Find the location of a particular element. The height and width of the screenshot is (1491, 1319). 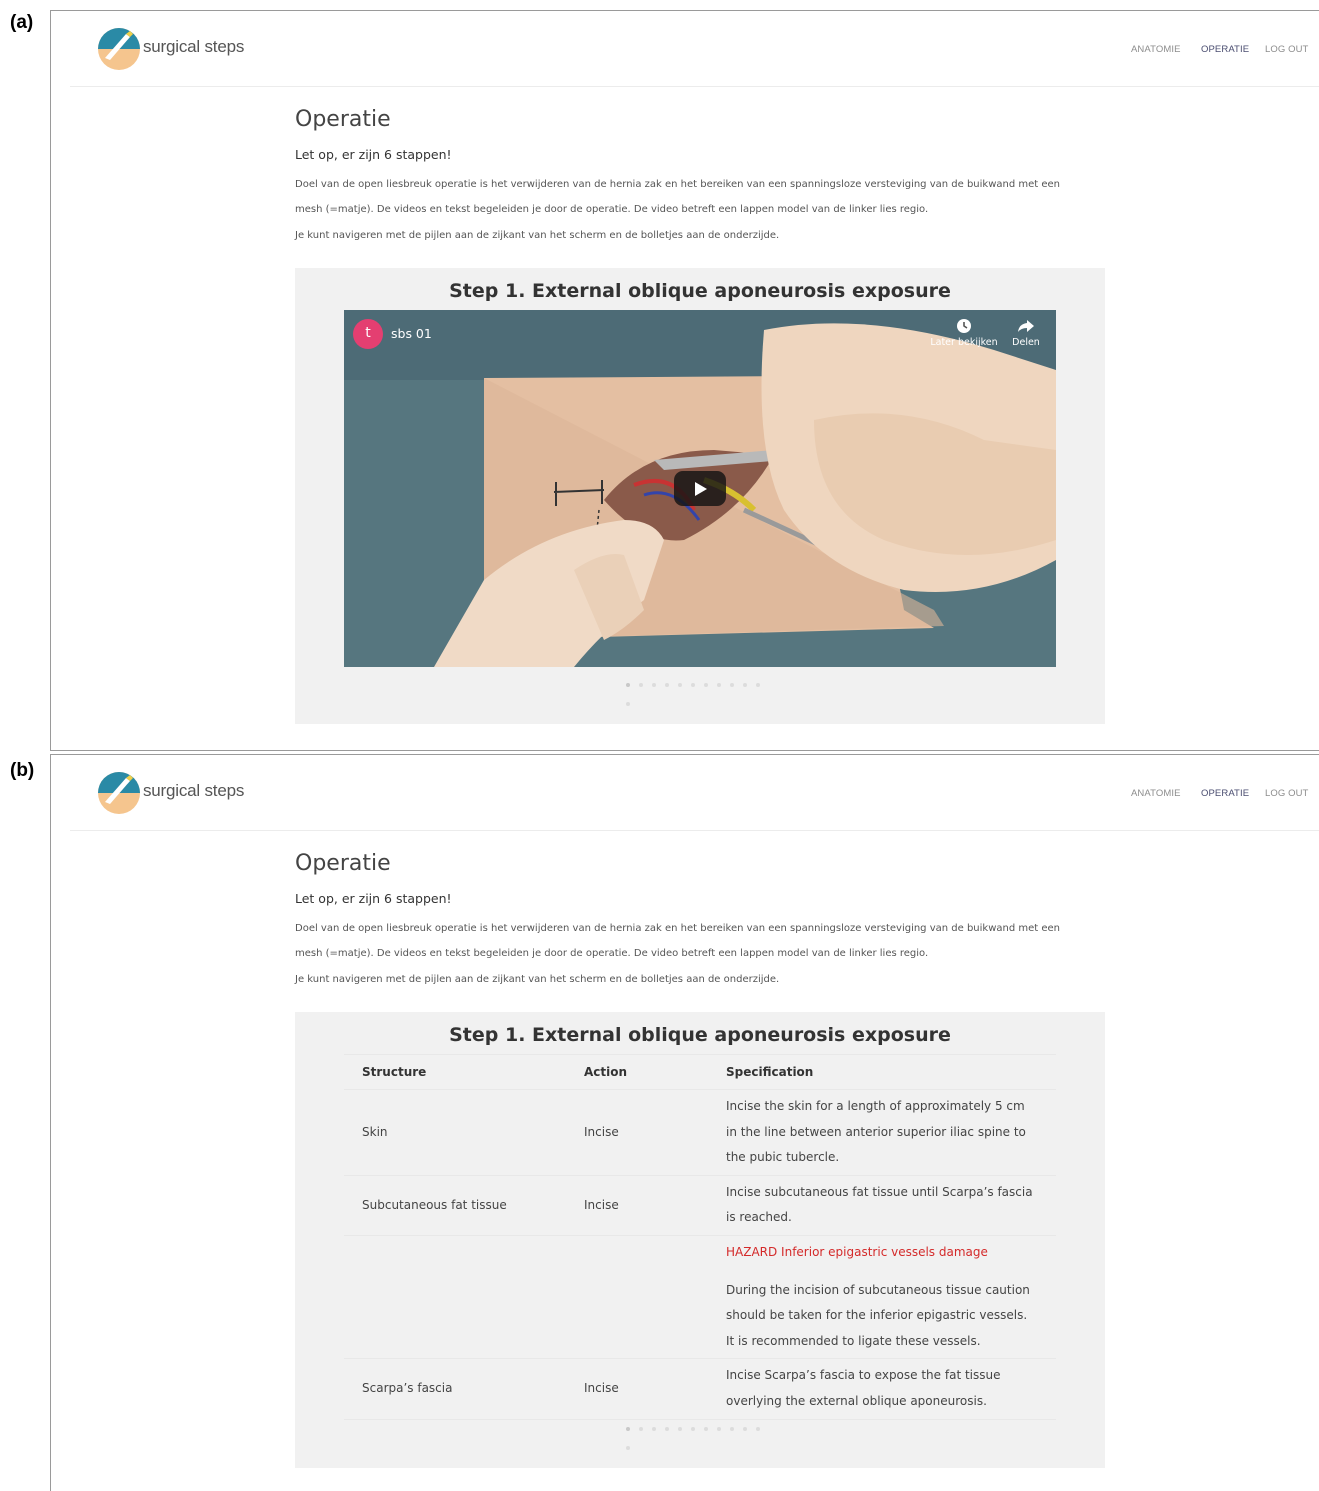

table-header-row: Structure Action Specification is located at coordinates (700, 1072).